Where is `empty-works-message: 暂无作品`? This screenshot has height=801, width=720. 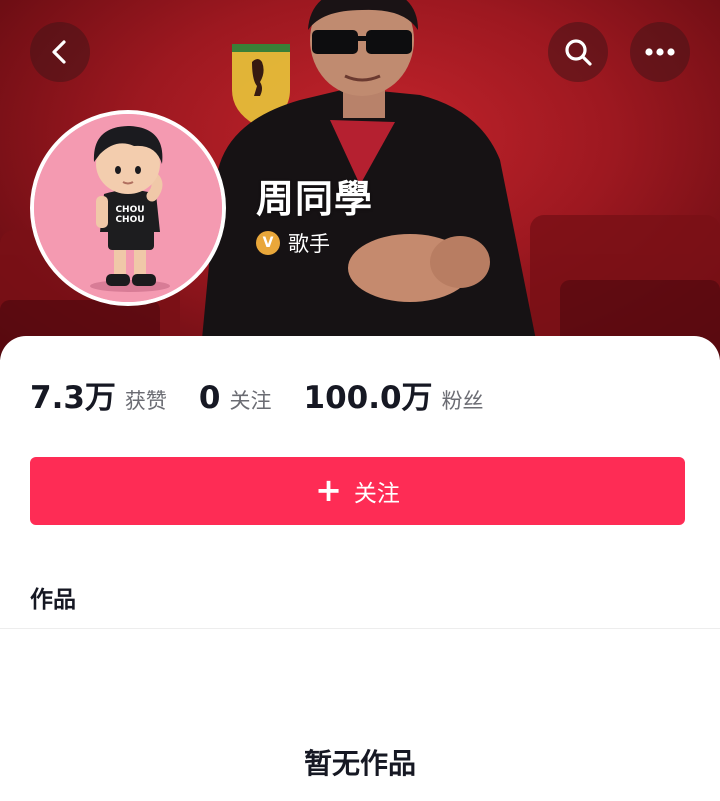 empty-works-message: 暂无作品 is located at coordinates (359, 763).